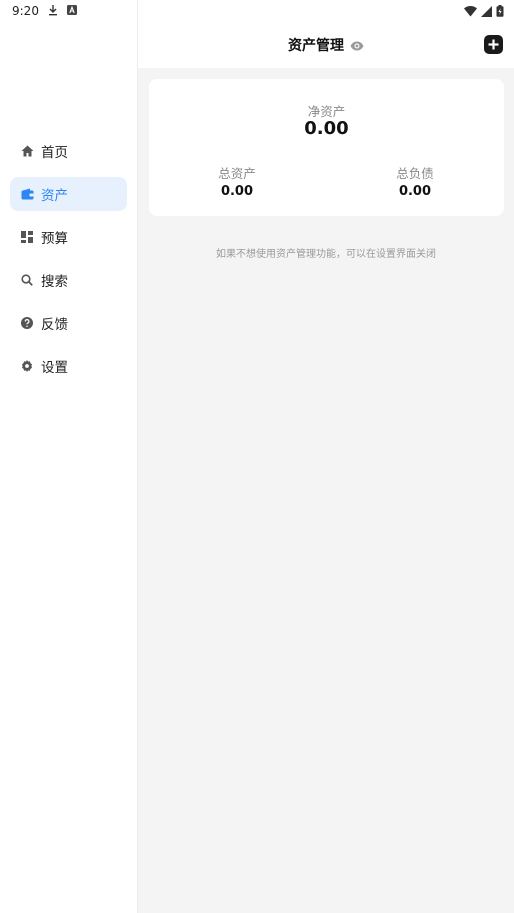  What do you see at coordinates (415, 191) in the screenshot?
I see `total-liabilities-value: 0.00` at bounding box center [415, 191].